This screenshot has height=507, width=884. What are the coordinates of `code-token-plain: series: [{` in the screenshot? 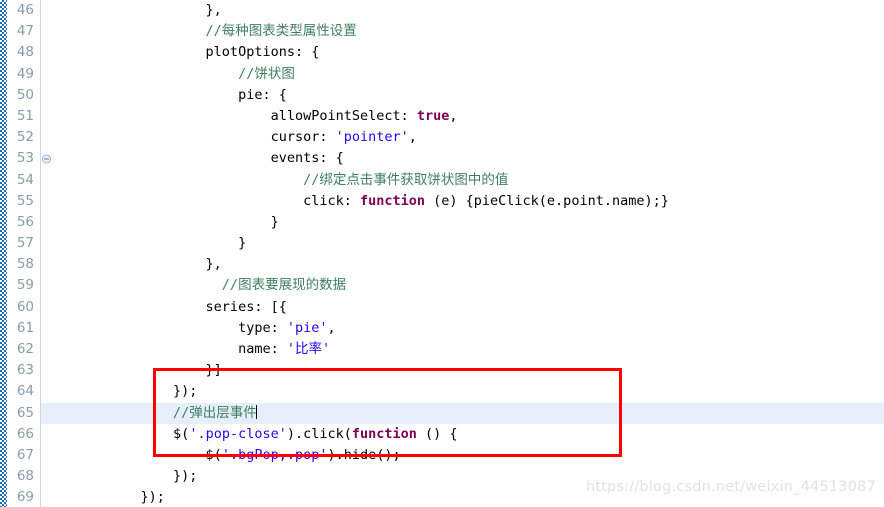 It's located at (165, 306).